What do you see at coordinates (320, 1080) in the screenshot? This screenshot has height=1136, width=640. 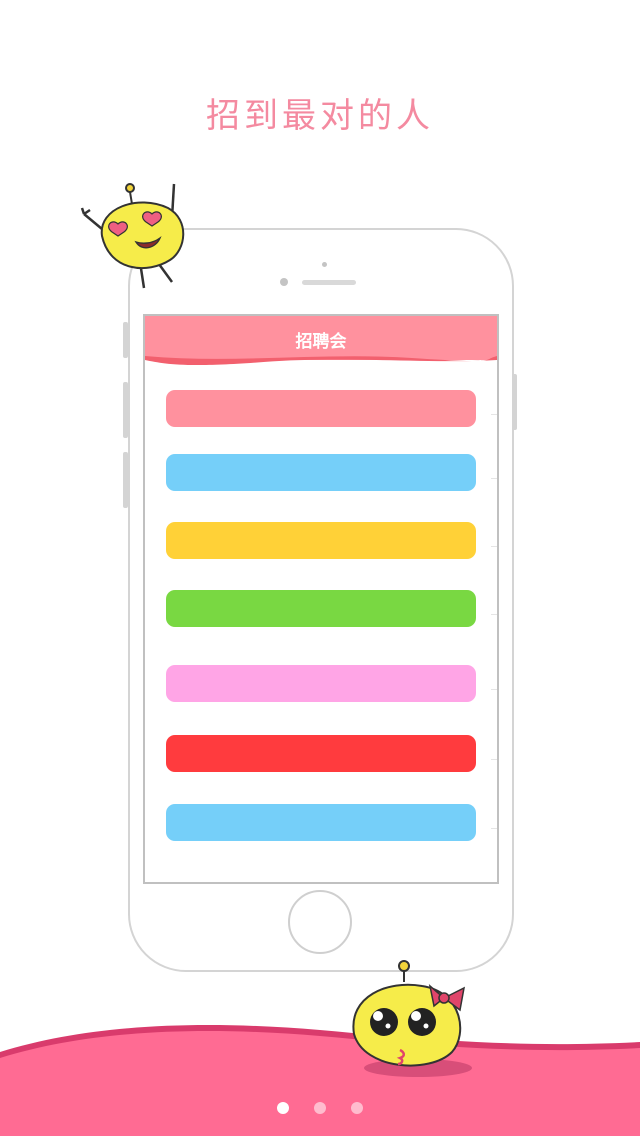 I see `pink-ground` at bounding box center [320, 1080].